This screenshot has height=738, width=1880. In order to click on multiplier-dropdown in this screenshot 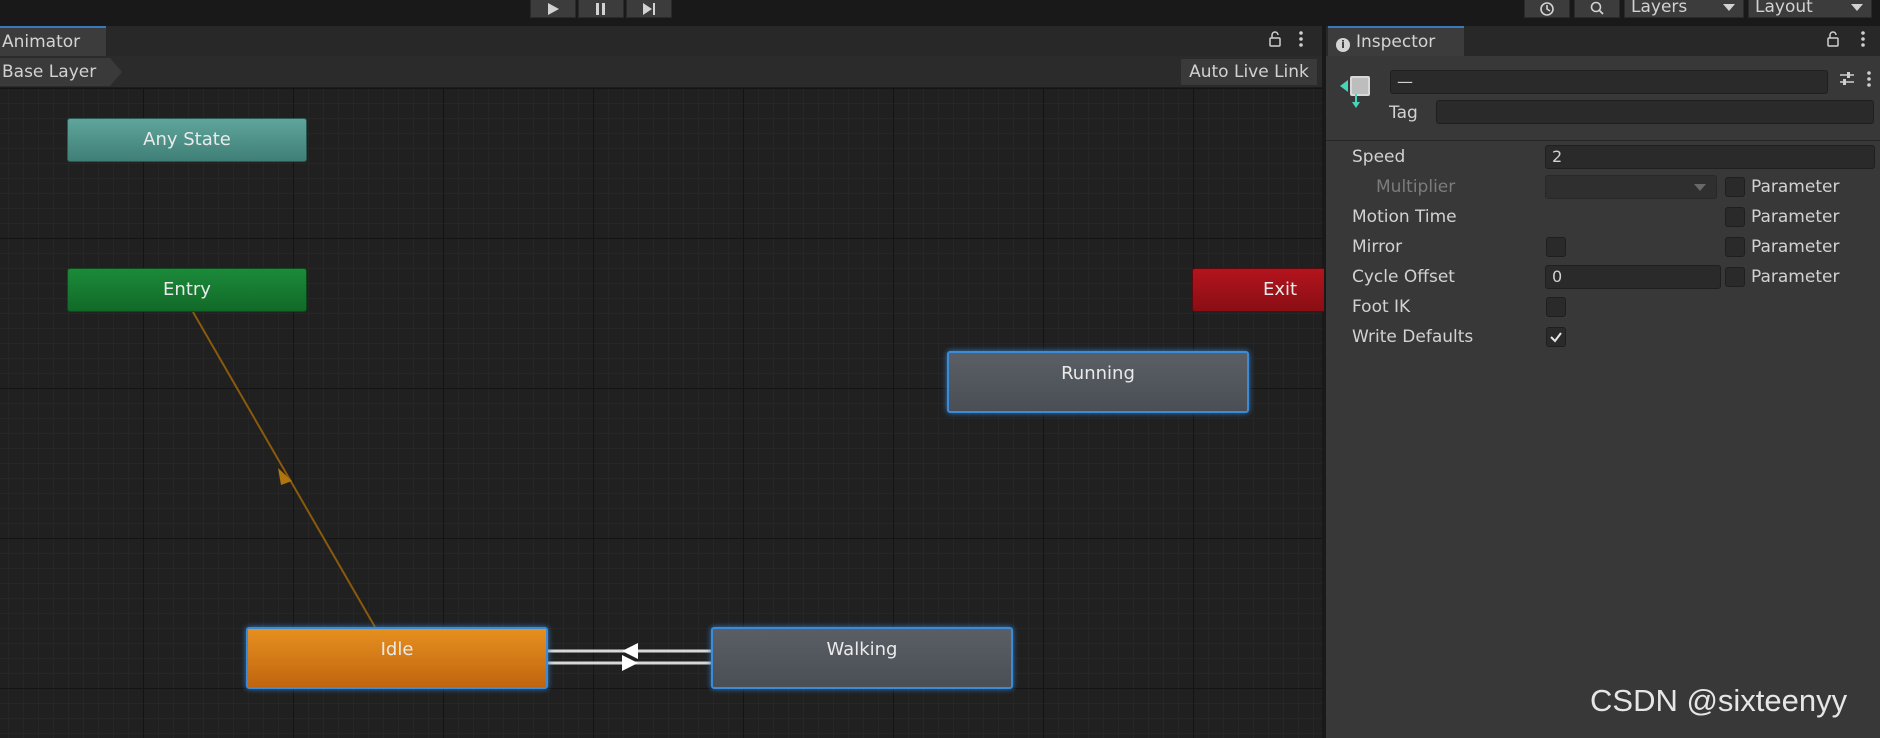, I will do `click(1631, 187)`.